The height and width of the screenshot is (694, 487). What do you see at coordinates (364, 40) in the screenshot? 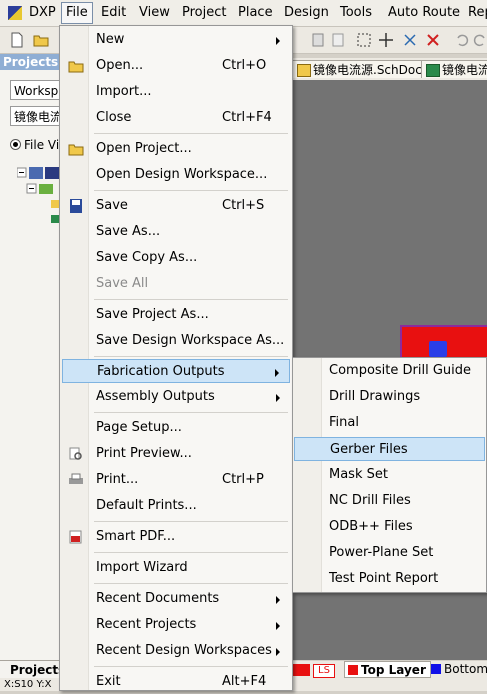
I see `select-area-icon` at bounding box center [364, 40].